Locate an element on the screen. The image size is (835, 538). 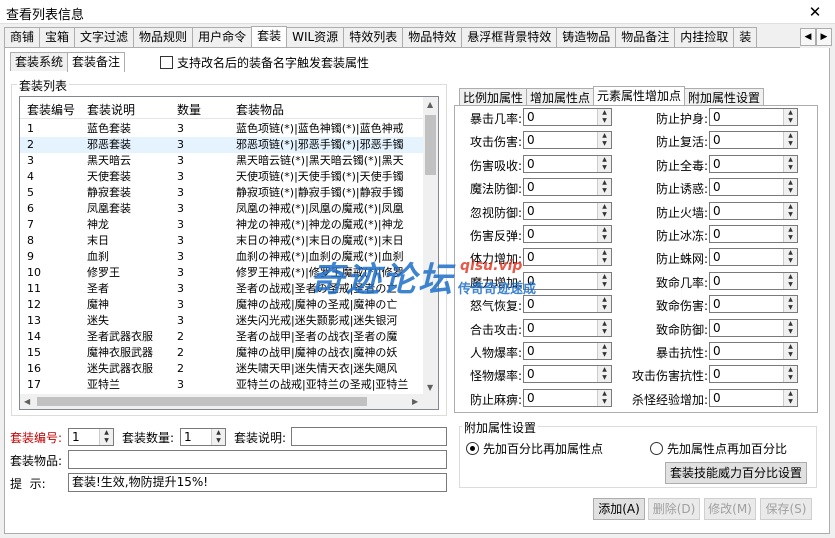
tab-main-3: 物品规则 is located at coordinates (163, 37).